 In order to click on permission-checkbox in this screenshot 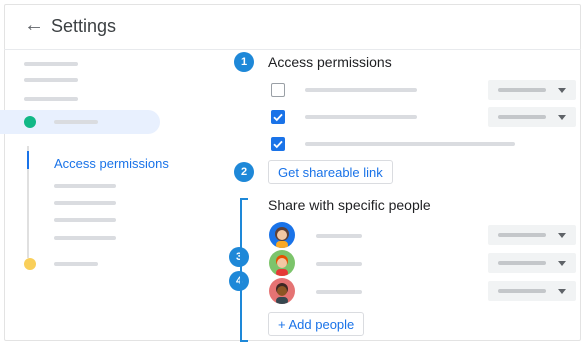, I will do `click(278, 90)`.